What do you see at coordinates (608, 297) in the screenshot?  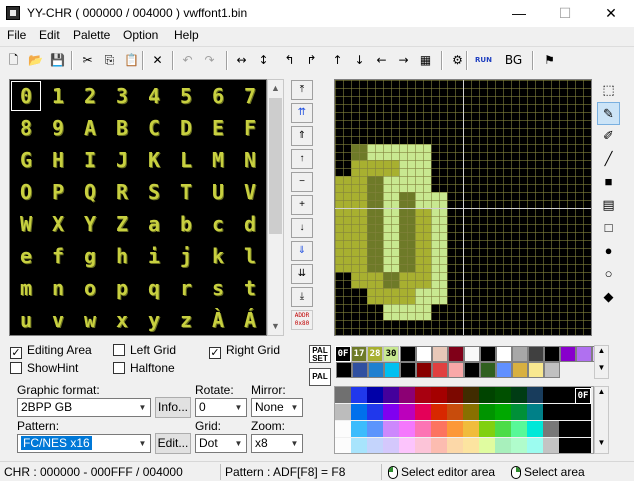 I see `fill-tool-icon: ◆` at bounding box center [608, 297].